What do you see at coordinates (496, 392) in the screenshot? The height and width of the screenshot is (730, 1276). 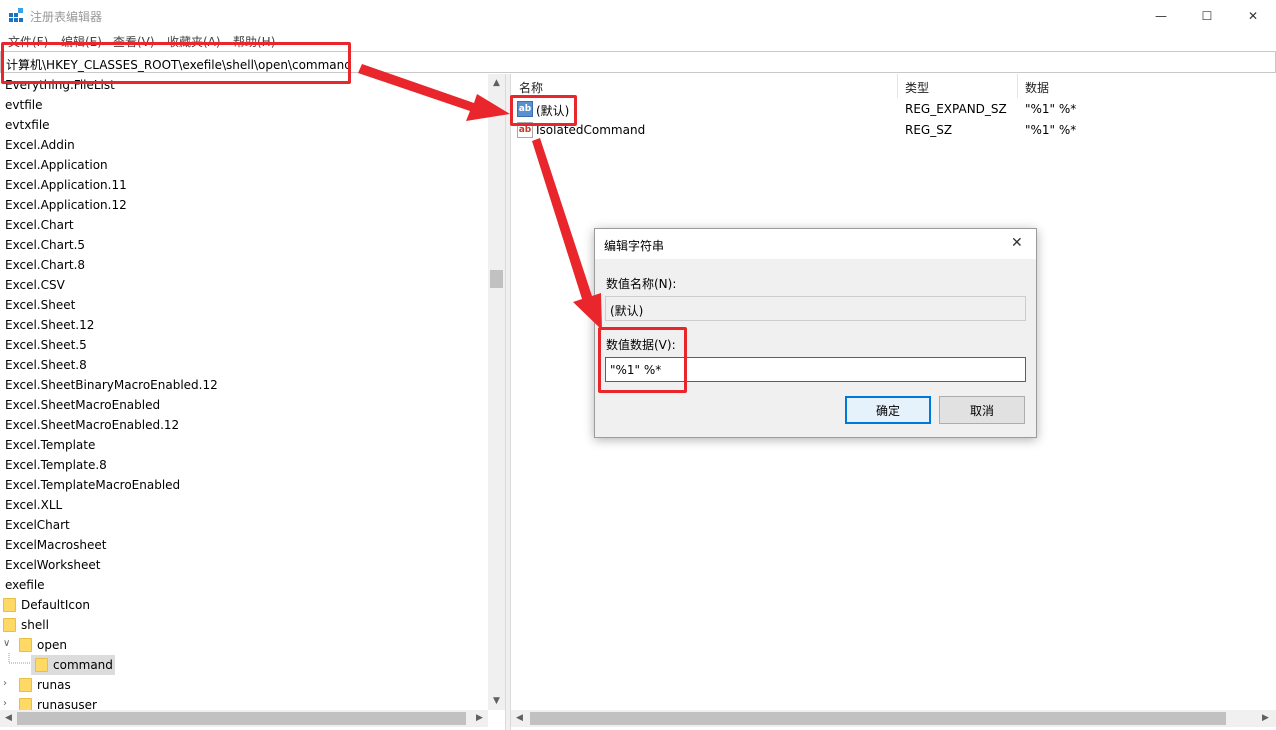 I see `tree-vertical-scrollbar: ▲ ▼` at bounding box center [496, 392].